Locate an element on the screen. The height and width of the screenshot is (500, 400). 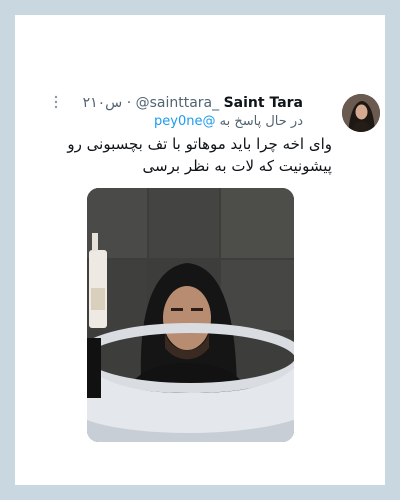
author-name: Saint Tara is located at coordinates (263, 103).